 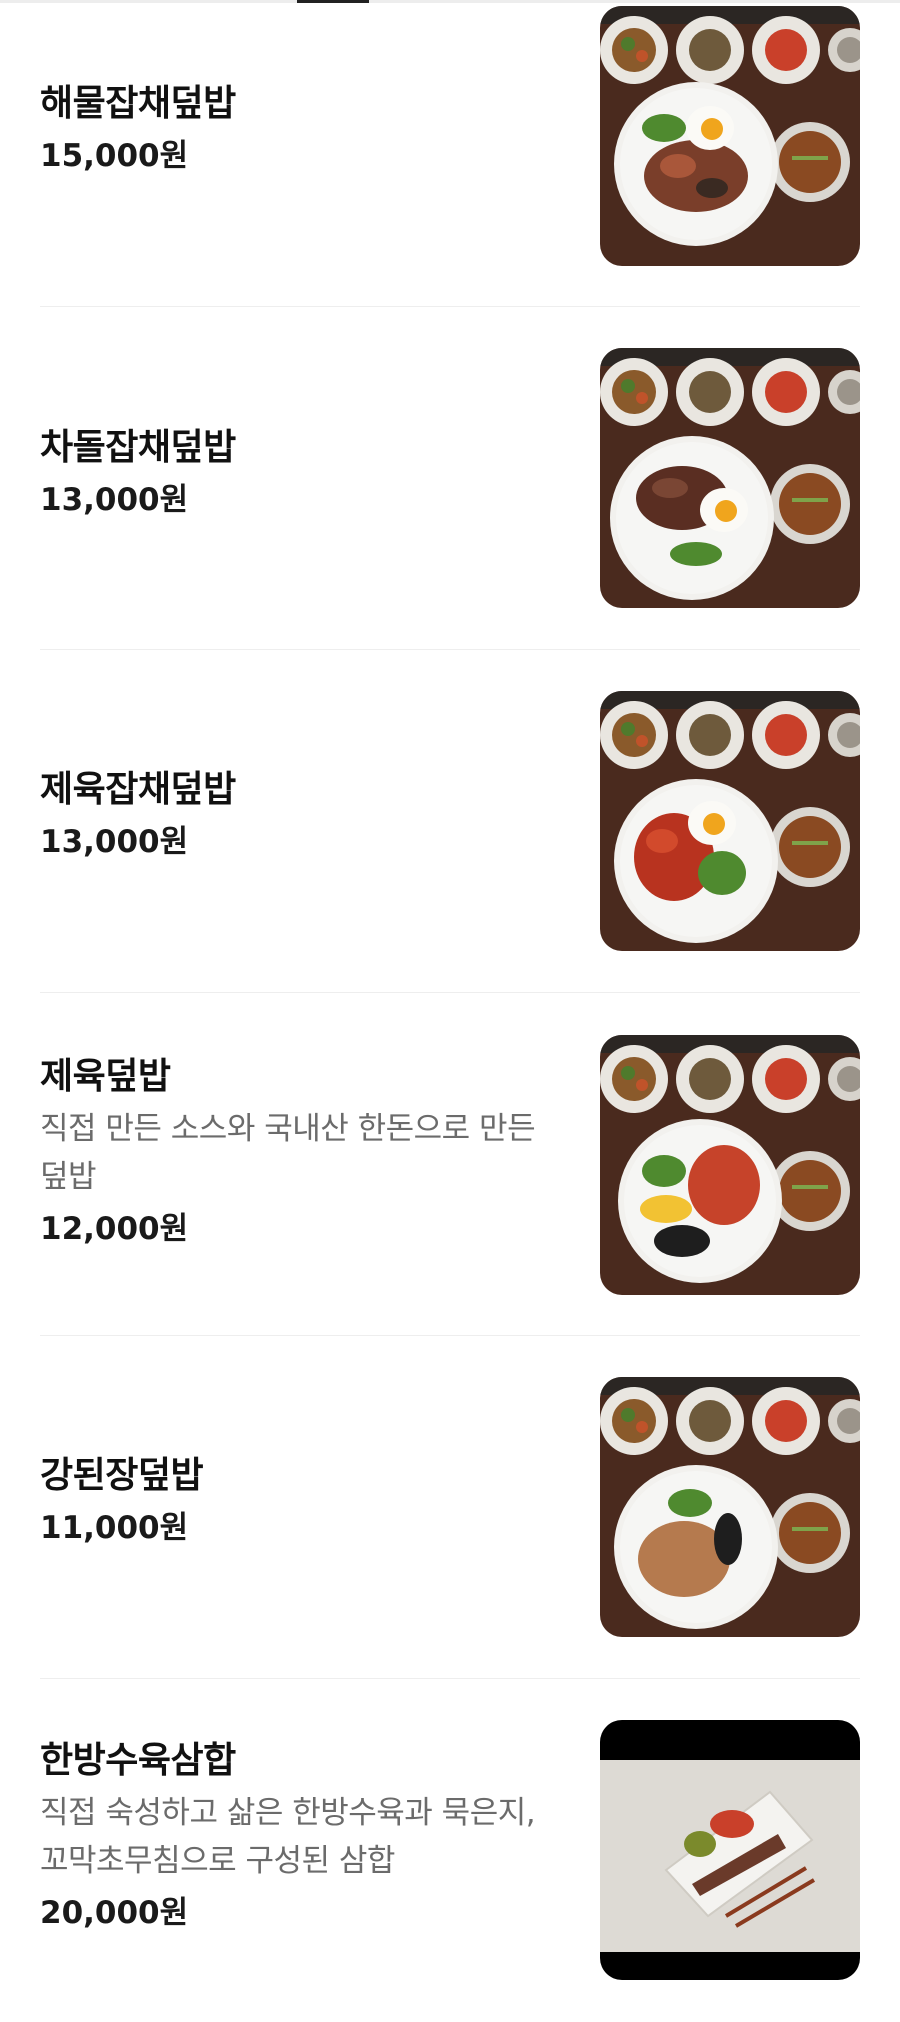 I want to click on menu-item-name: 제육덮밥, so click(x=105, y=1076).